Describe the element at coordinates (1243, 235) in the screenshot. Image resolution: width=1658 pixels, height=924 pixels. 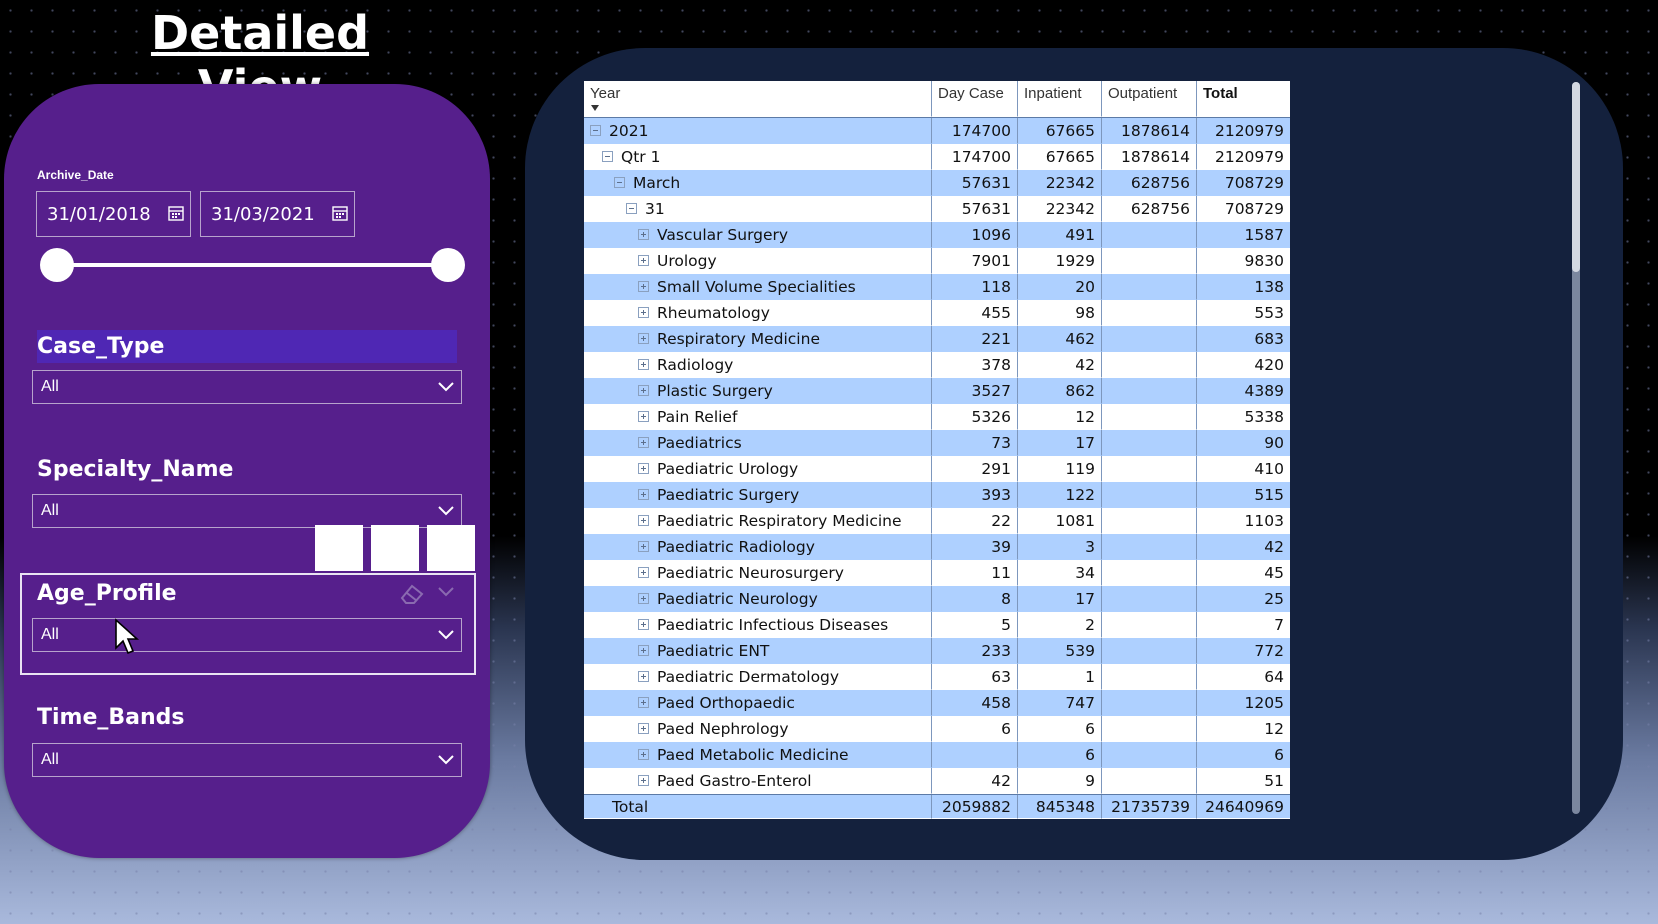
I see `total-cell: 1587` at that location.